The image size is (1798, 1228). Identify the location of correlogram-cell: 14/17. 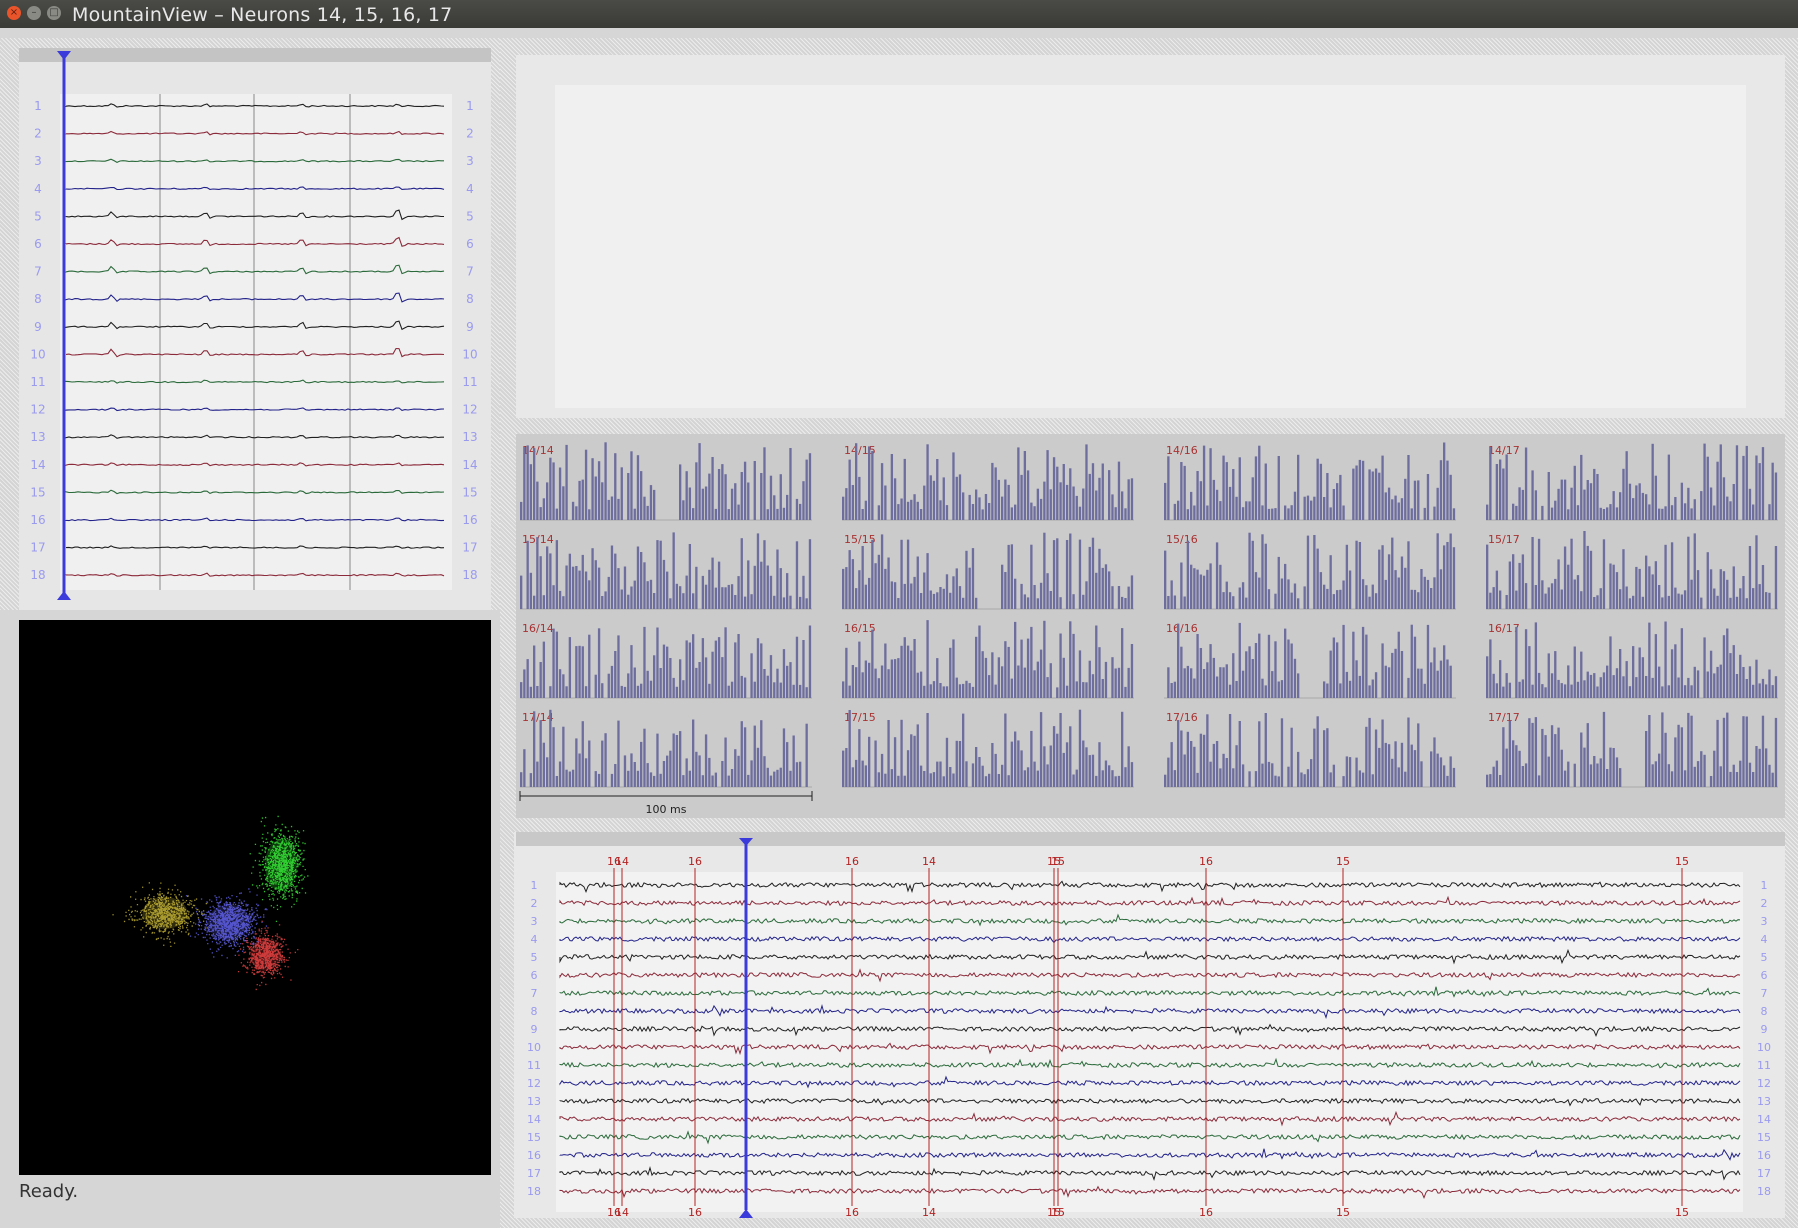
(1632, 482).